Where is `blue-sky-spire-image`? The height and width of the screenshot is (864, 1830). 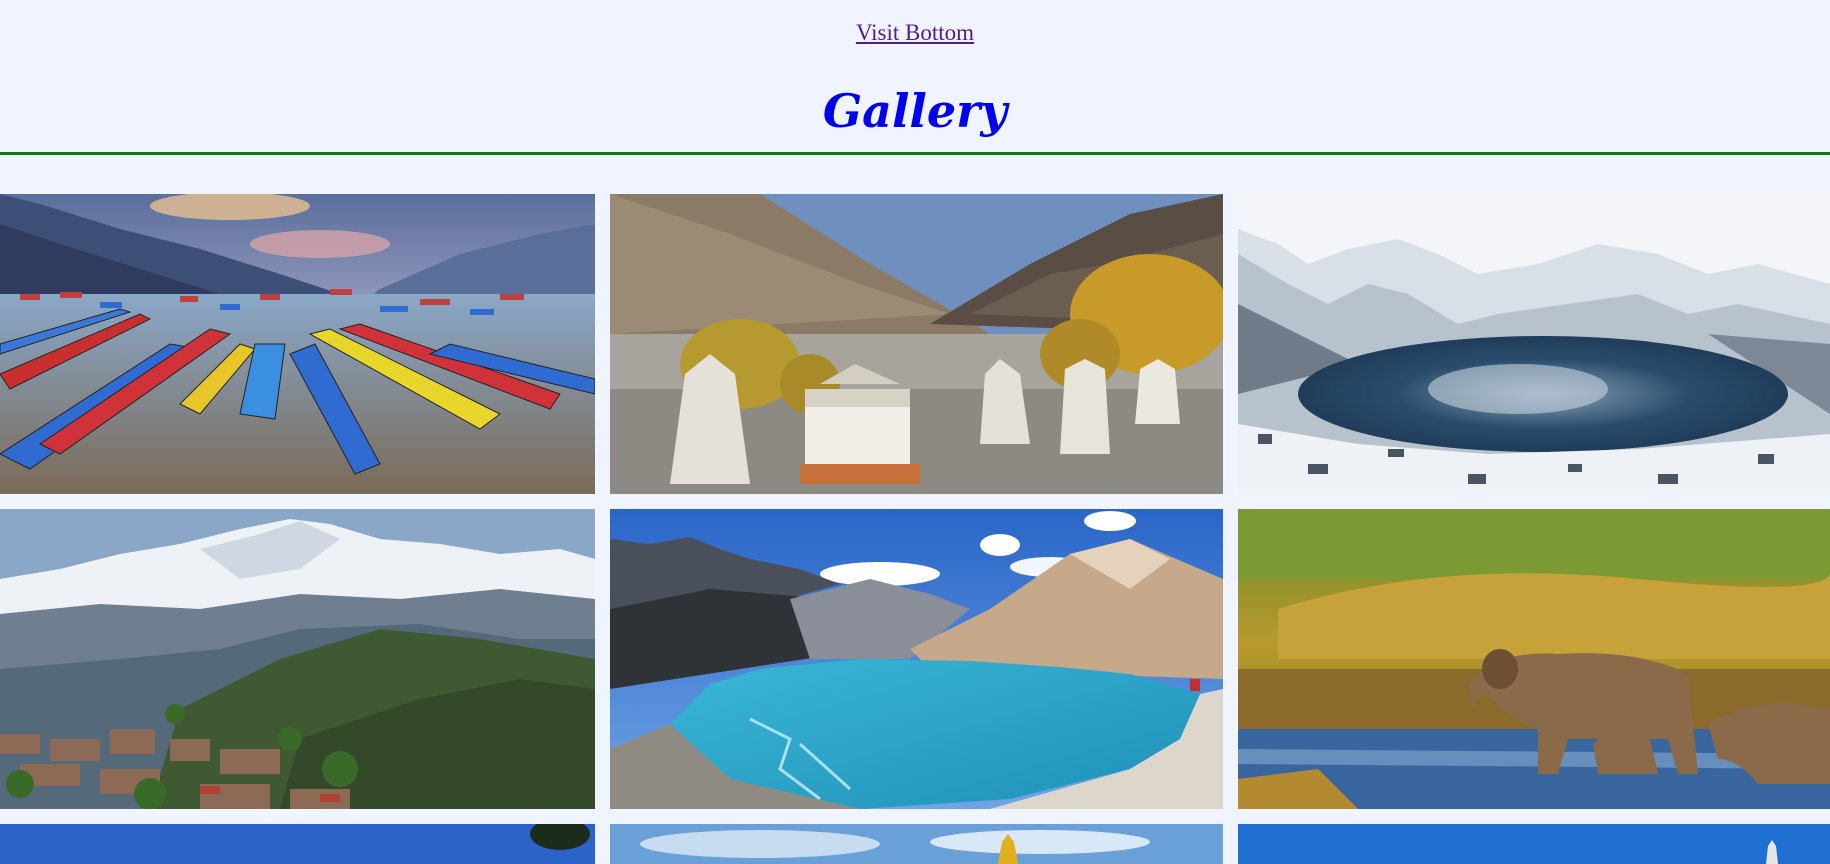
blue-sky-spire-image is located at coordinates (1534, 844).